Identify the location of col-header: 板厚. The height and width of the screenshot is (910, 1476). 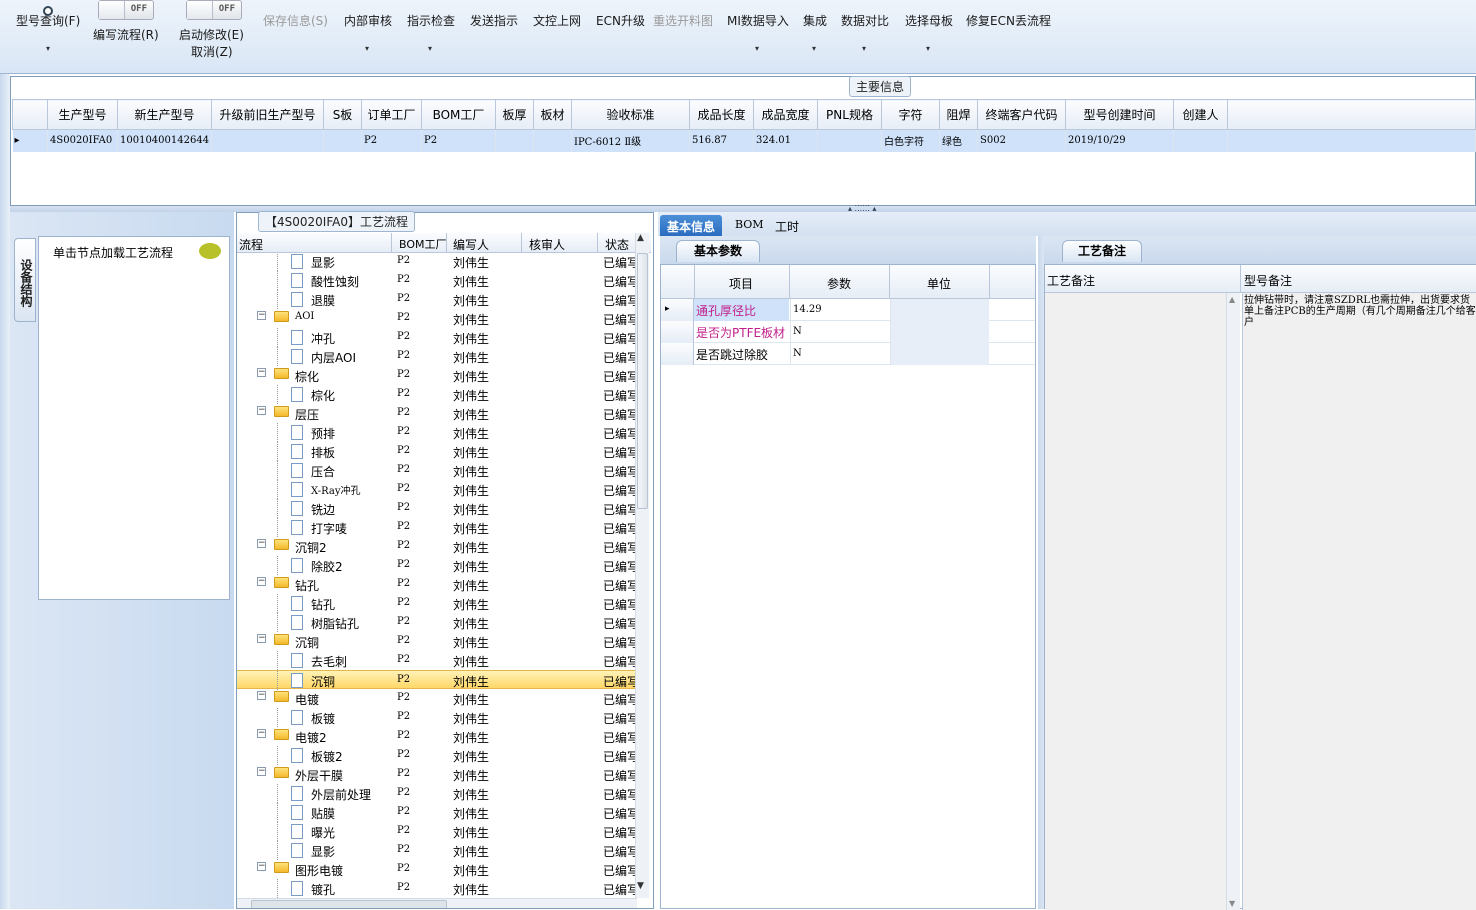
(514, 114).